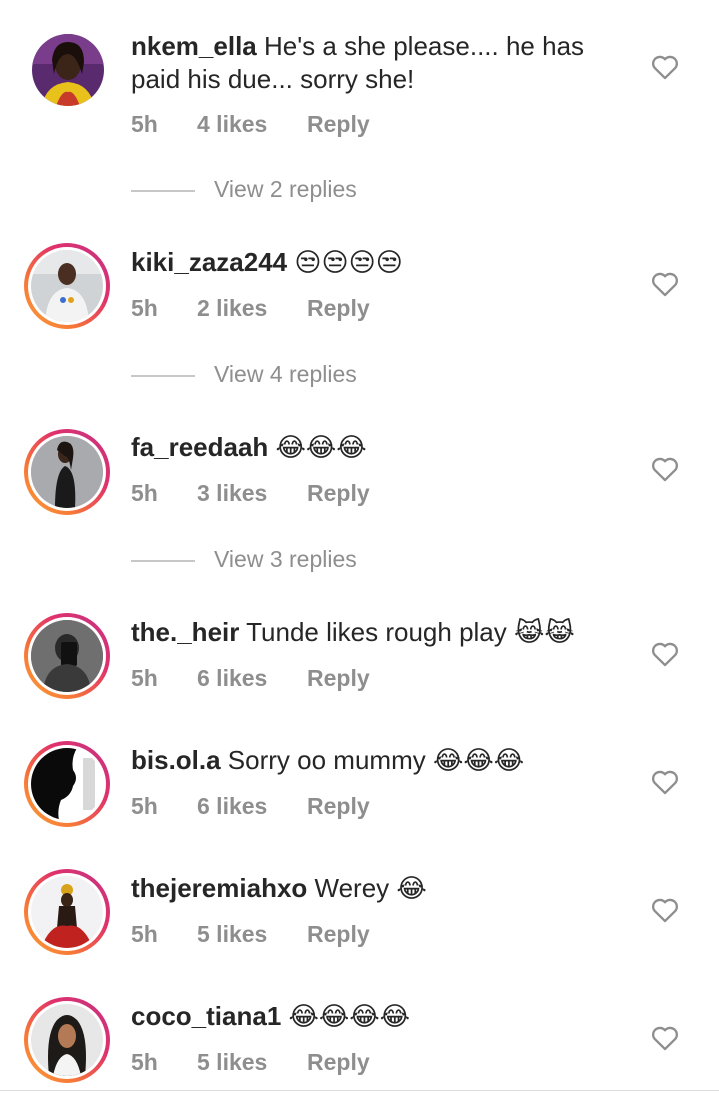 This screenshot has width=719, height=1098. I want to click on view-replies-label: View 3 replies, so click(285, 559).